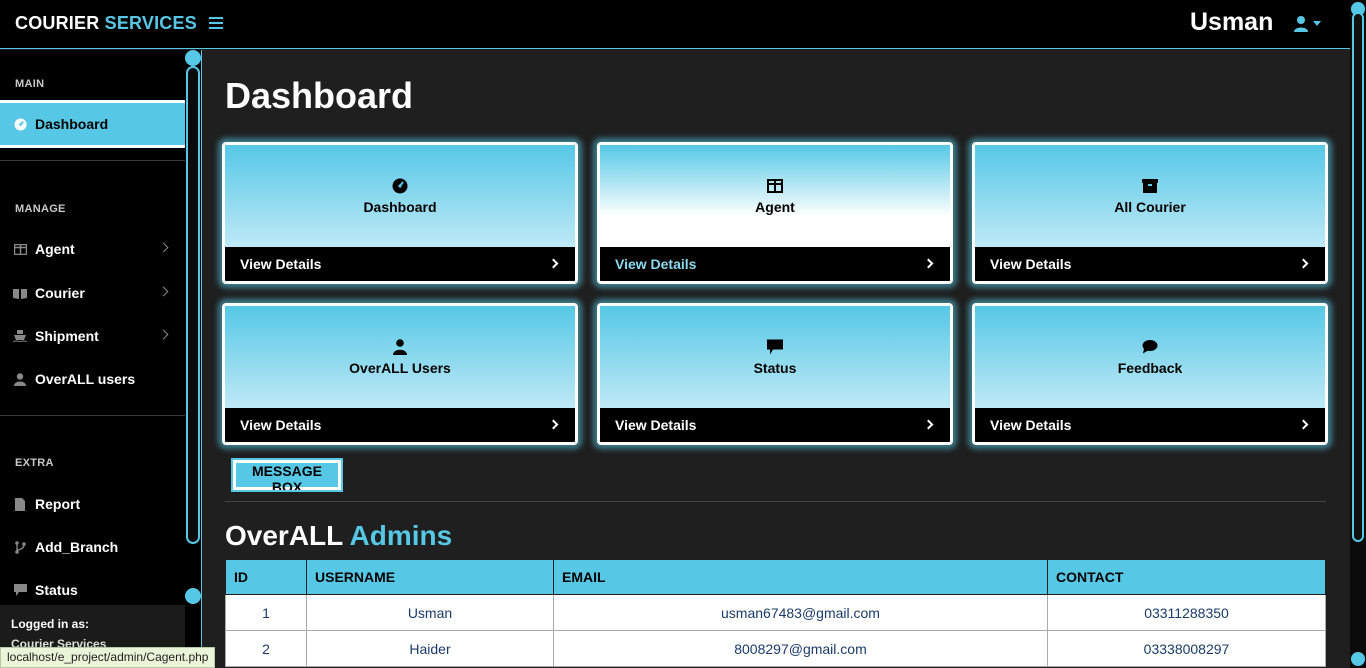 The image size is (1366, 668). Describe the element at coordinates (92, 504) in the screenshot. I see `sidebar-item-report: Report` at that location.